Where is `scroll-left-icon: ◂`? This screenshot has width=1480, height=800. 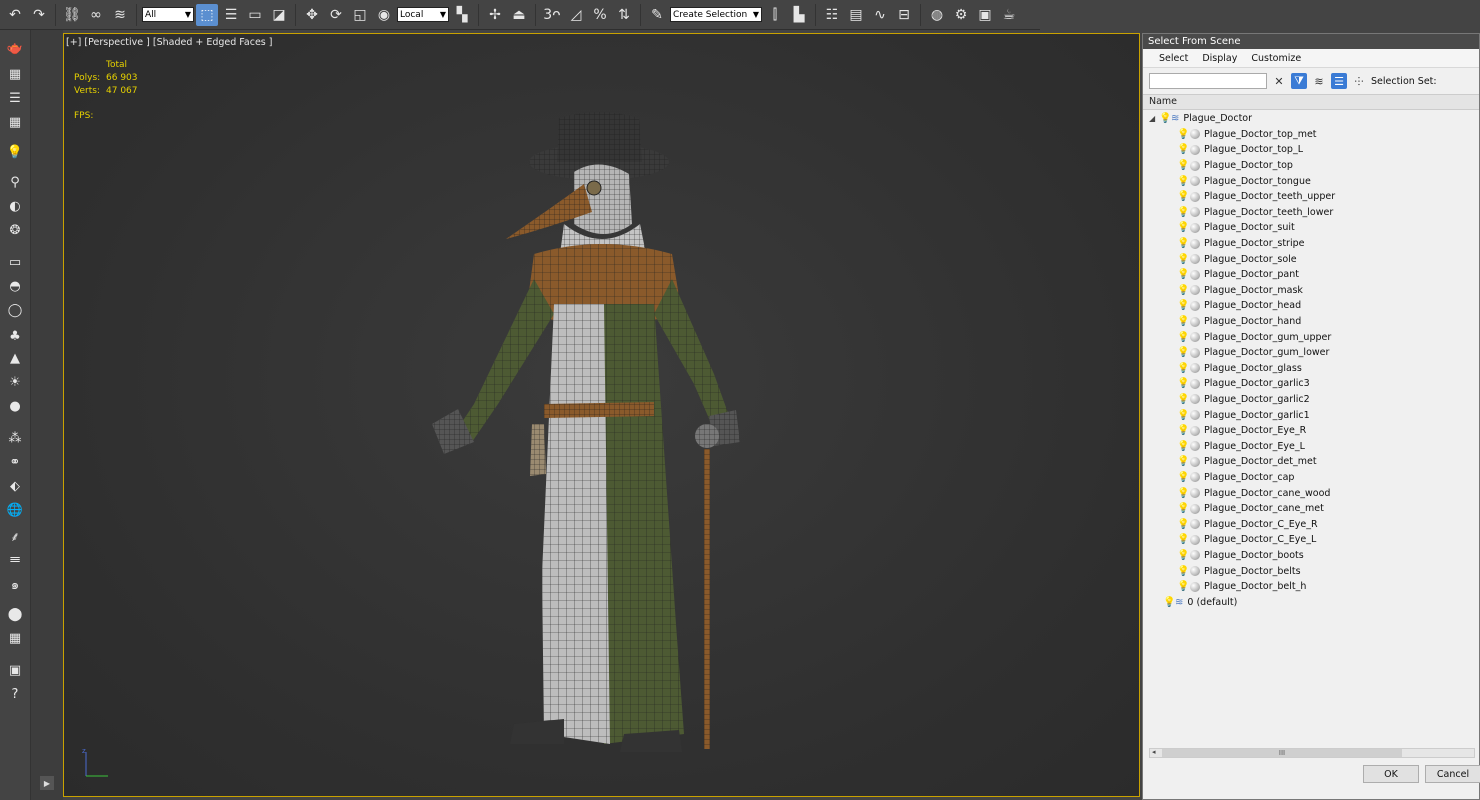 scroll-left-icon: ◂ is located at coordinates (1154, 752).